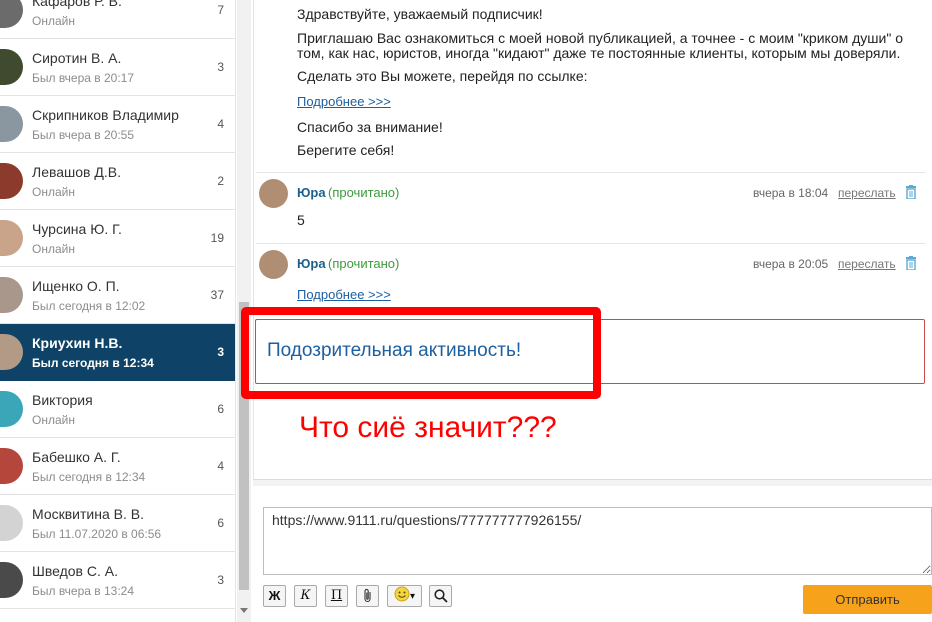 Image resolution: width=932 pixels, height=622 pixels. I want to click on contact-status: Был вчера в 13:24, so click(83, 591).